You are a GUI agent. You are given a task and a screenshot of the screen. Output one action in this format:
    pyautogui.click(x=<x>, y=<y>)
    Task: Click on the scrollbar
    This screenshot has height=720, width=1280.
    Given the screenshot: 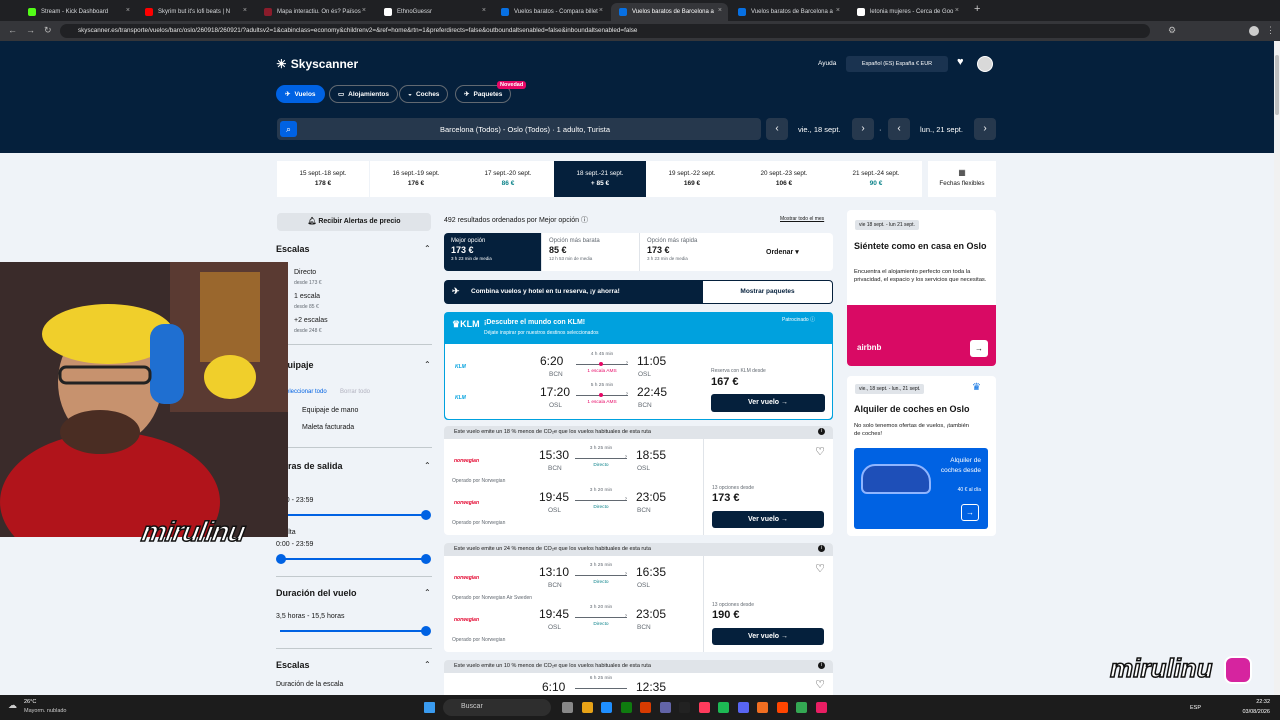 What is the action you would take?
    pyautogui.click(x=1277, y=368)
    